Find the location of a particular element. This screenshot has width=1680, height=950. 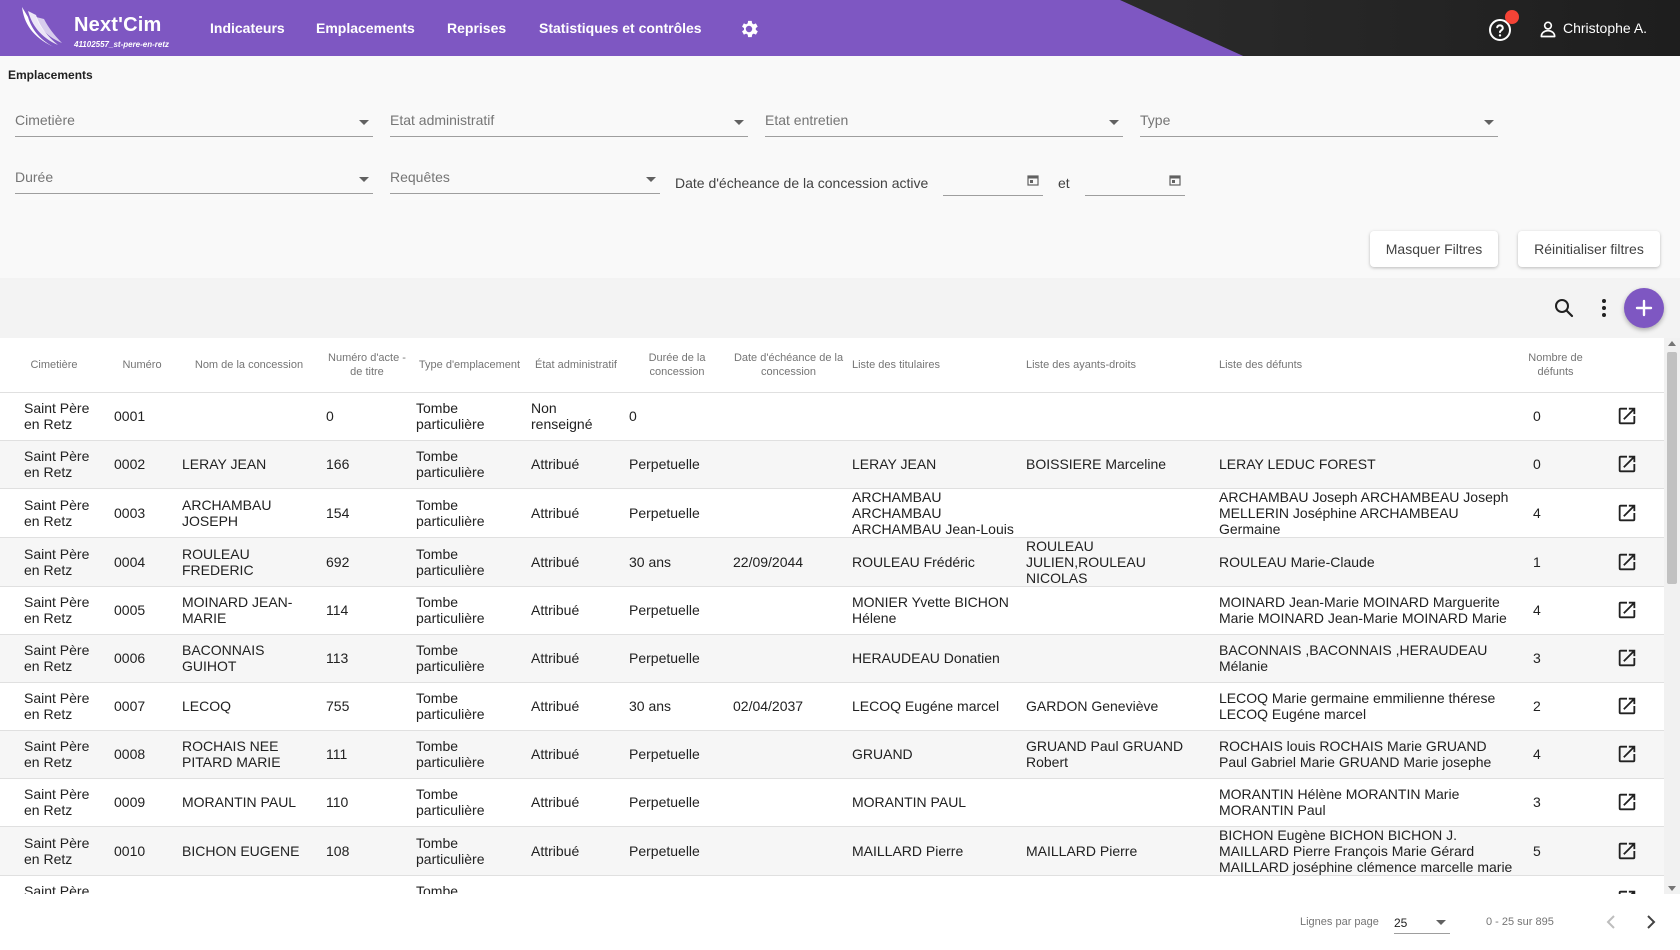

cell-numero-acte: 114 is located at coordinates (367, 610).